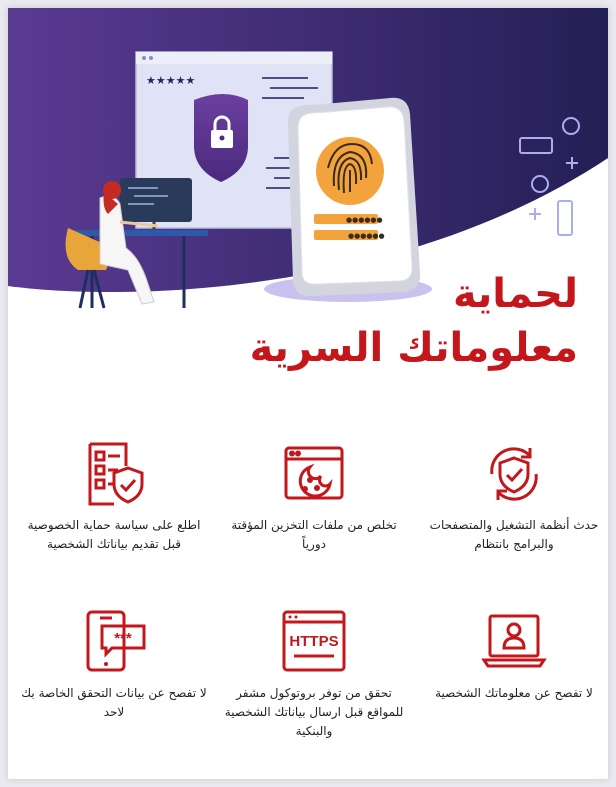 Image resolution: width=616 pixels, height=787 pixels. I want to click on tip-clear-cache: تخلص من ملفات التخزين المؤقتة دورياً, so click(314, 497).